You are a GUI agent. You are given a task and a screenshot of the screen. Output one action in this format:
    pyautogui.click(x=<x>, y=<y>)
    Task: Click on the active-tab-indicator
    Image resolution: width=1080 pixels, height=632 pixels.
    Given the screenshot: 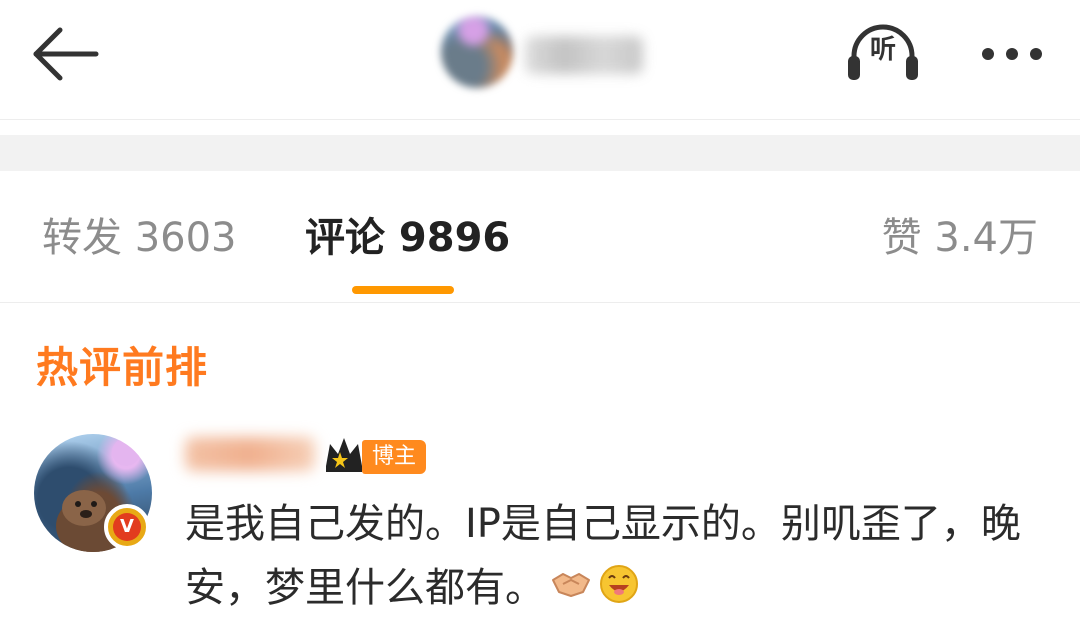 What is the action you would take?
    pyautogui.click(x=403, y=290)
    